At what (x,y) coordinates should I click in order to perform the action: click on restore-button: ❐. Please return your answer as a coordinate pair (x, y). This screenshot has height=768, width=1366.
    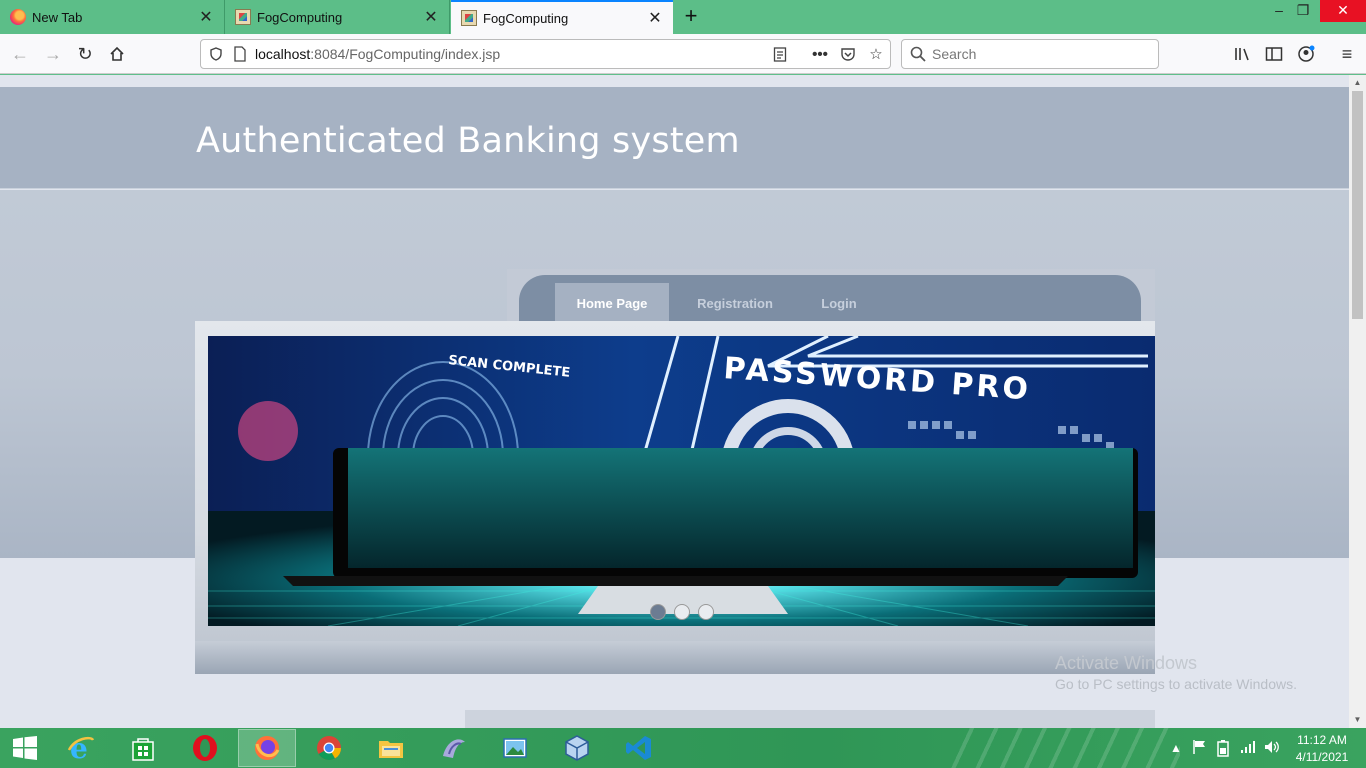
    Looking at the image, I should click on (1303, 11).